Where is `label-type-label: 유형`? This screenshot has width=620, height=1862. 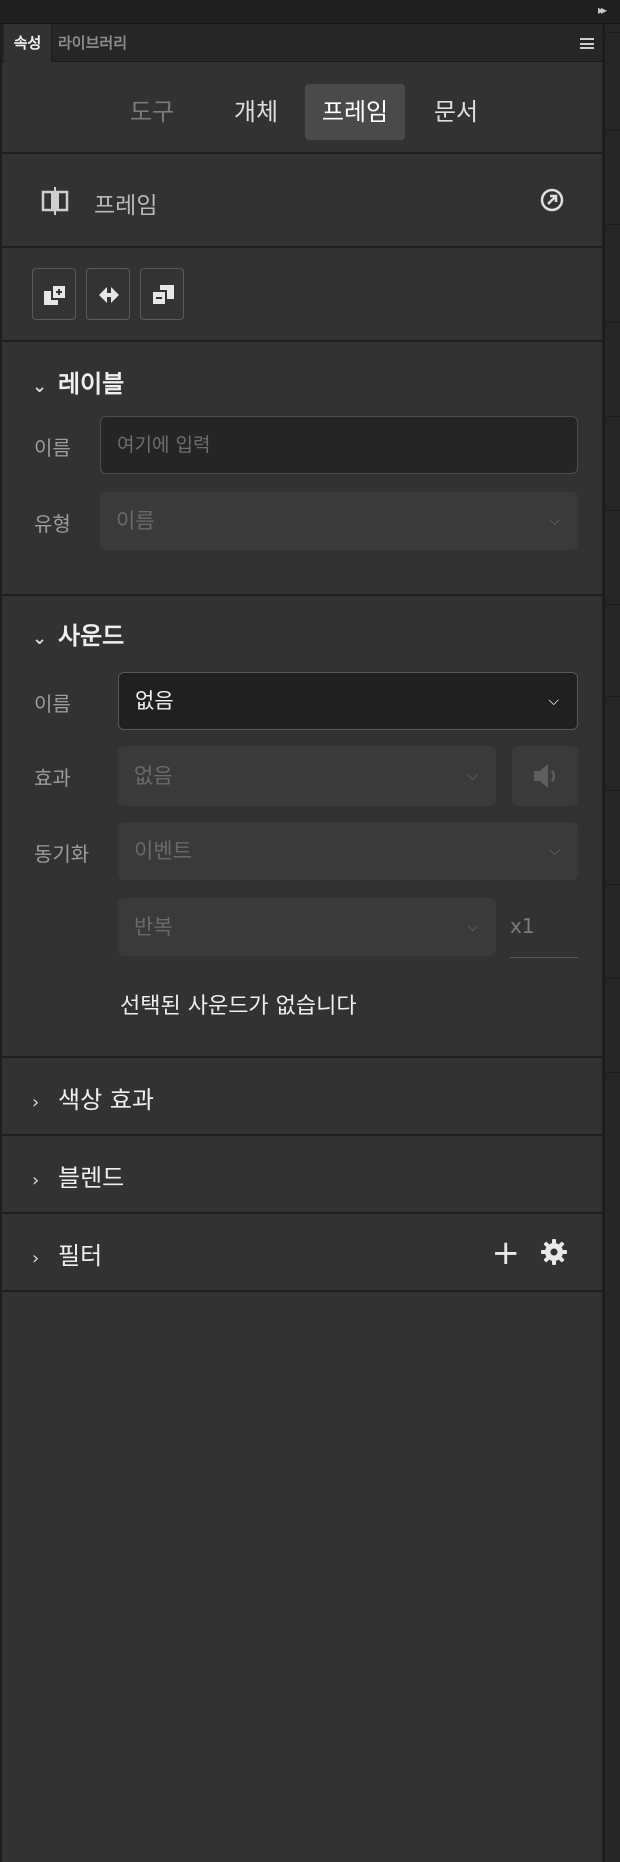 label-type-label: 유형 is located at coordinates (52, 524).